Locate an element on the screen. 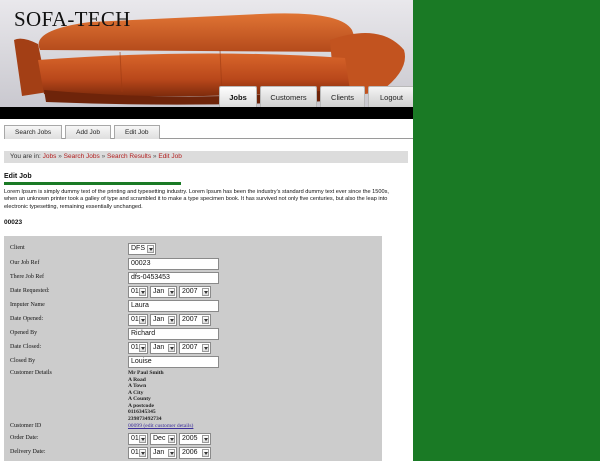  delivery-date-day-select: 01 is located at coordinates (138, 453).